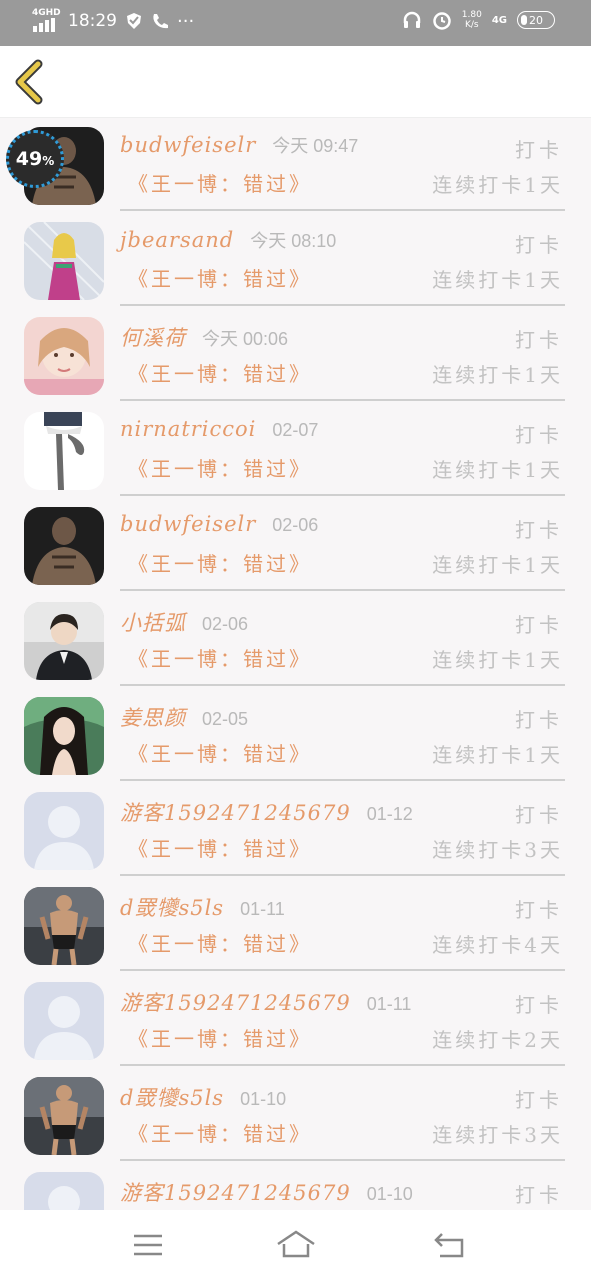 The height and width of the screenshot is (1280, 591). What do you see at coordinates (536, 20) in the screenshot?
I see `battery-icon: 20` at bounding box center [536, 20].